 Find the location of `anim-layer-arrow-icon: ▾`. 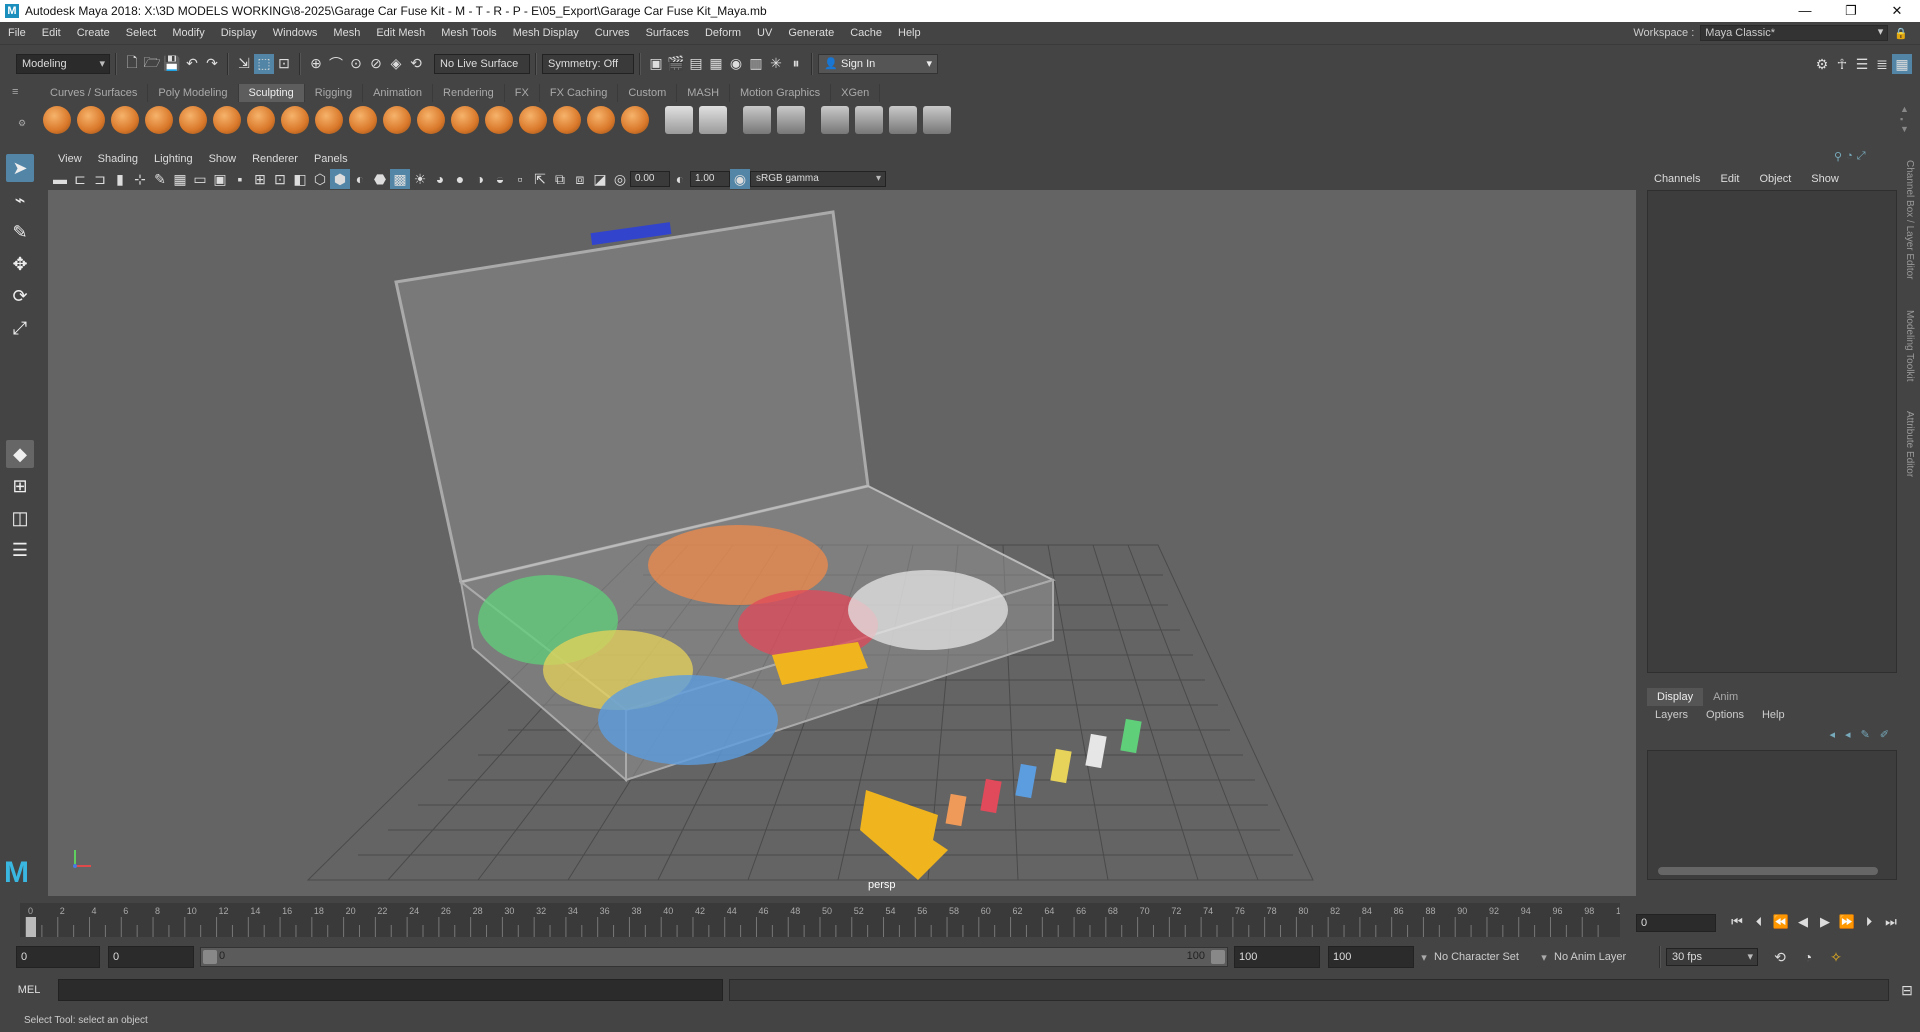

anim-layer-arrow-icon: ▾ is located at coordinates (1544, 957).